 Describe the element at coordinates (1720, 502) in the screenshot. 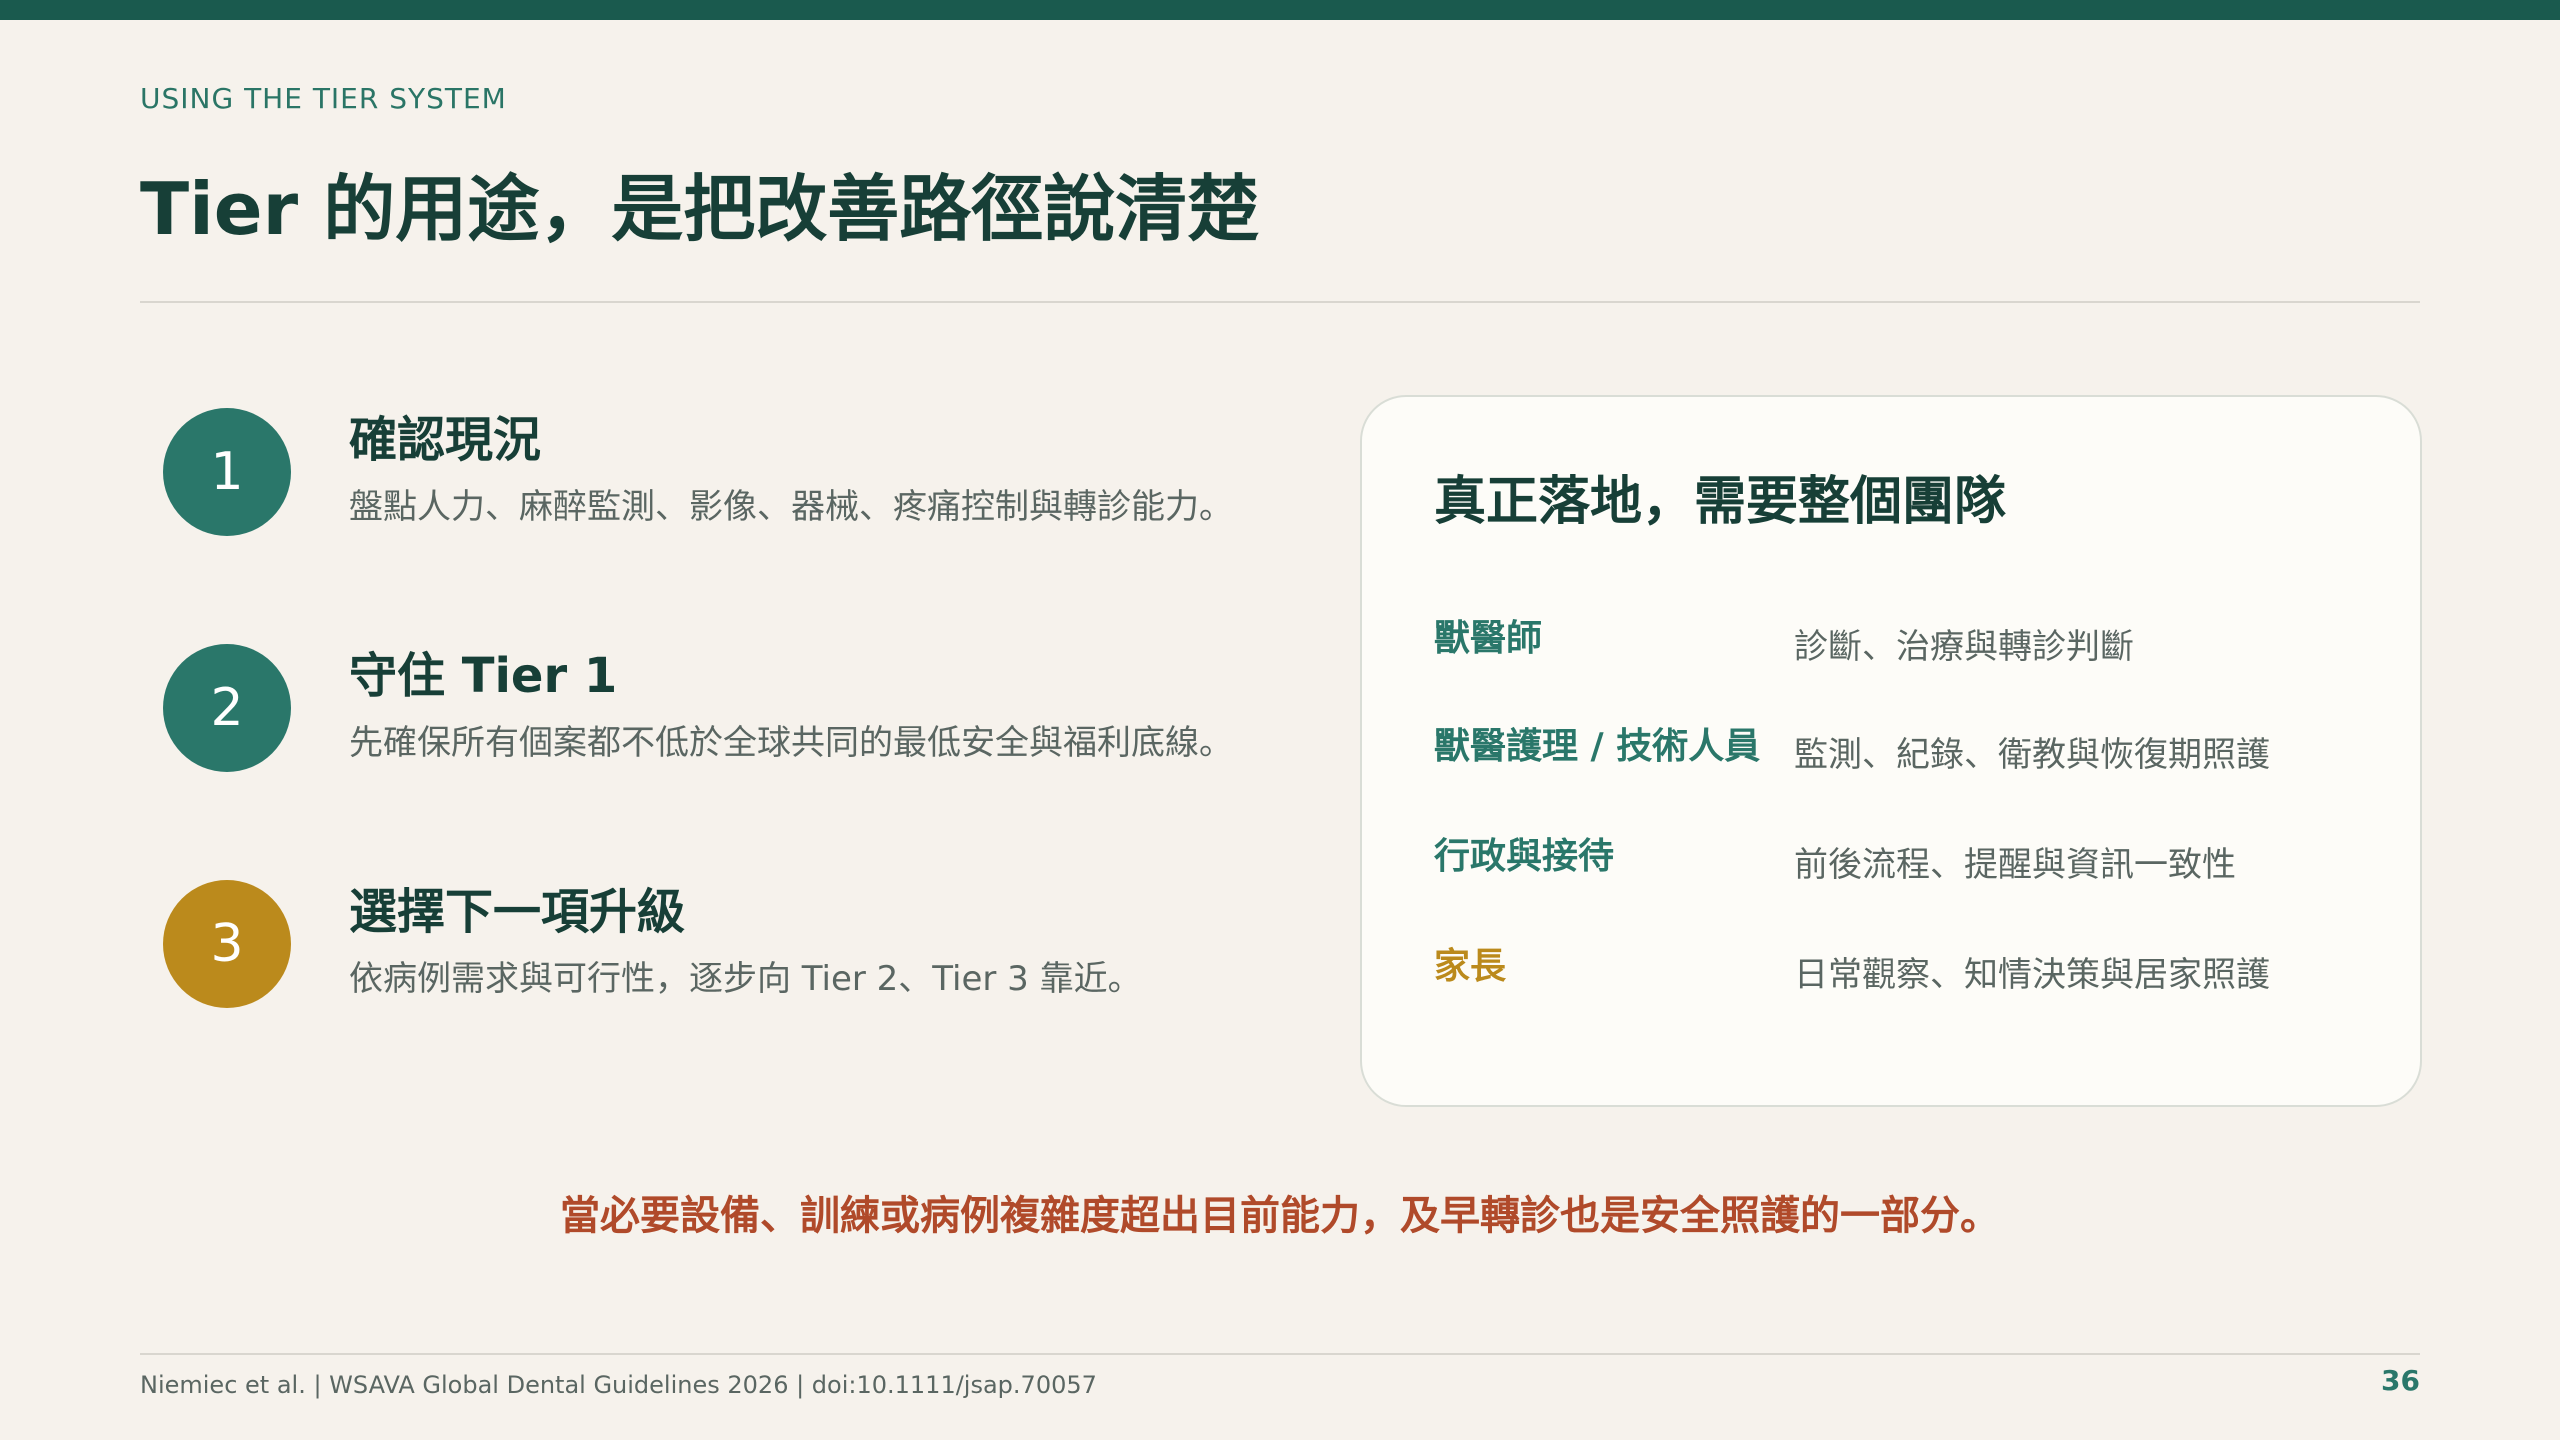

I see `team-card-title: 真正落地，需要整個團隊` at that location.